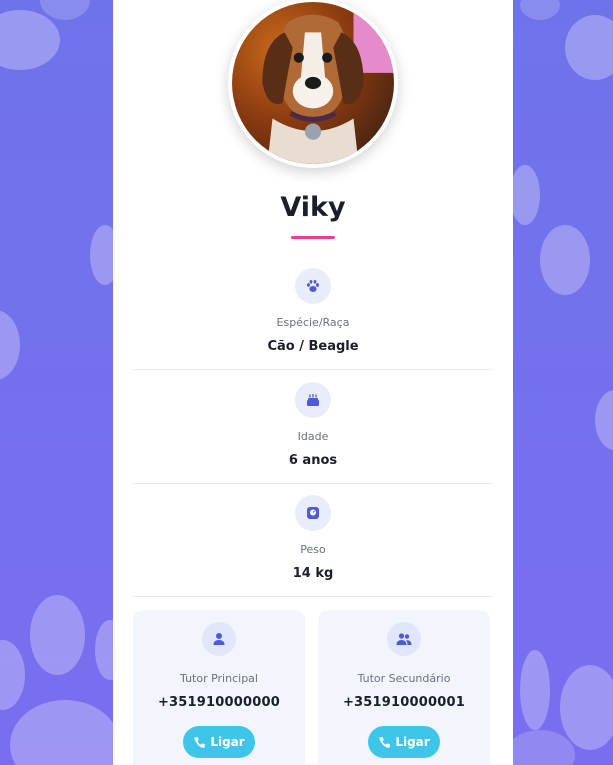  I want to click on species-breed-value: Cão / Beagle, so click(313, 346).